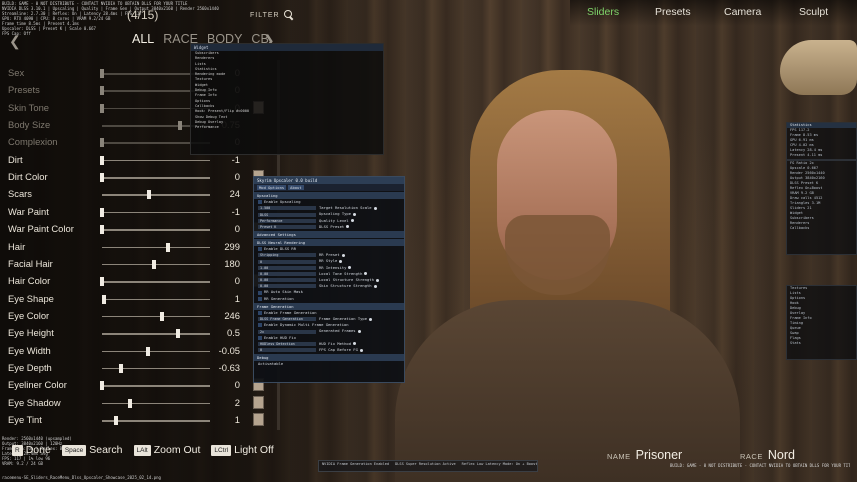  I want to click on option-field: 1.500, so click(287, 208).